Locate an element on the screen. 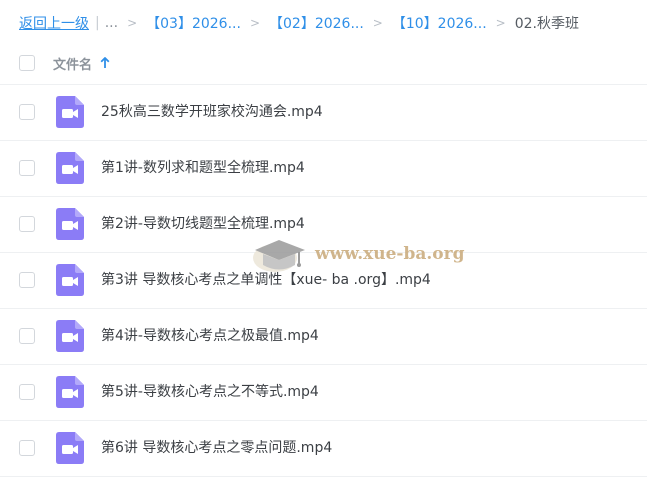  column-header-label: 文件名 is located at coordinates (73, 65).